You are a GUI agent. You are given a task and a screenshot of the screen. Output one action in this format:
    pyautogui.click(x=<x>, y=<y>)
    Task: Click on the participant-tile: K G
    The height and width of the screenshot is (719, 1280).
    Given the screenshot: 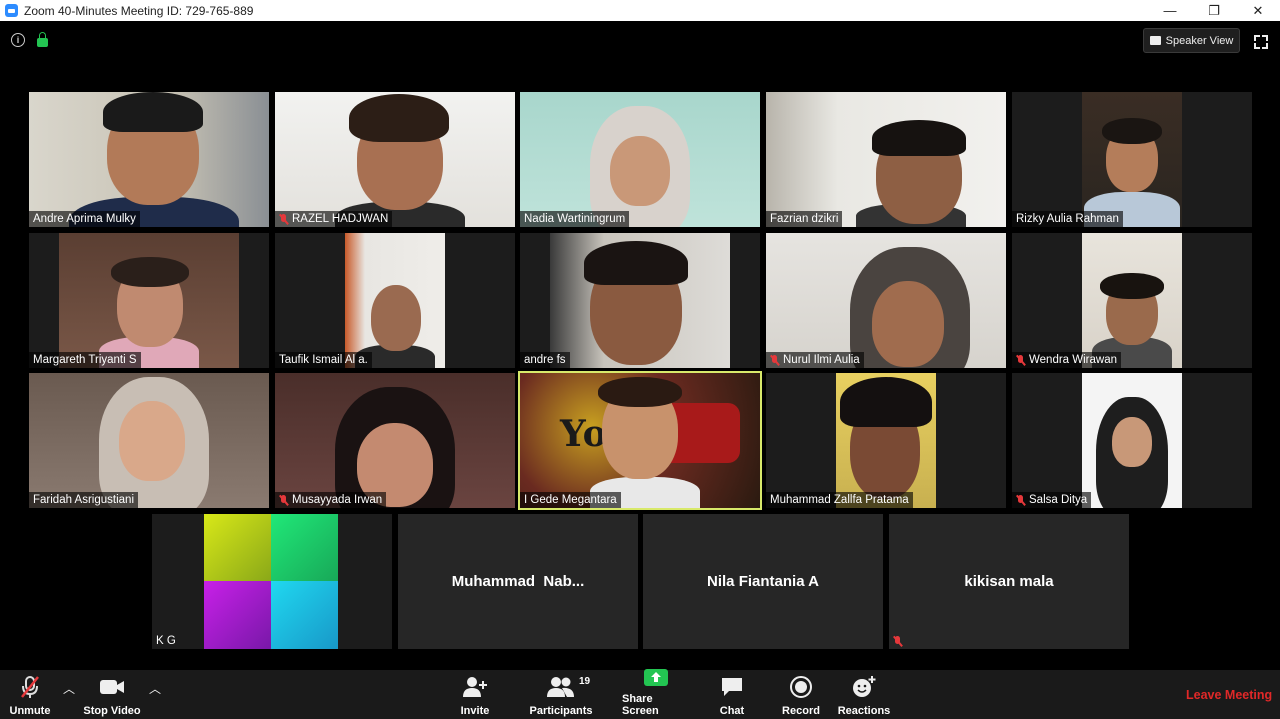 What is the action you would take?
    pyautogui.click(x=272, y=581)
    